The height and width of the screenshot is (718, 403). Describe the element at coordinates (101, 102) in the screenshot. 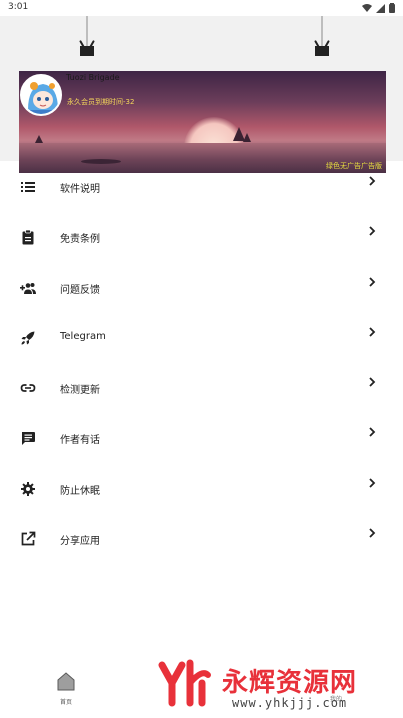

I see `membership-status: 永久会员到期时间-32` at that location.